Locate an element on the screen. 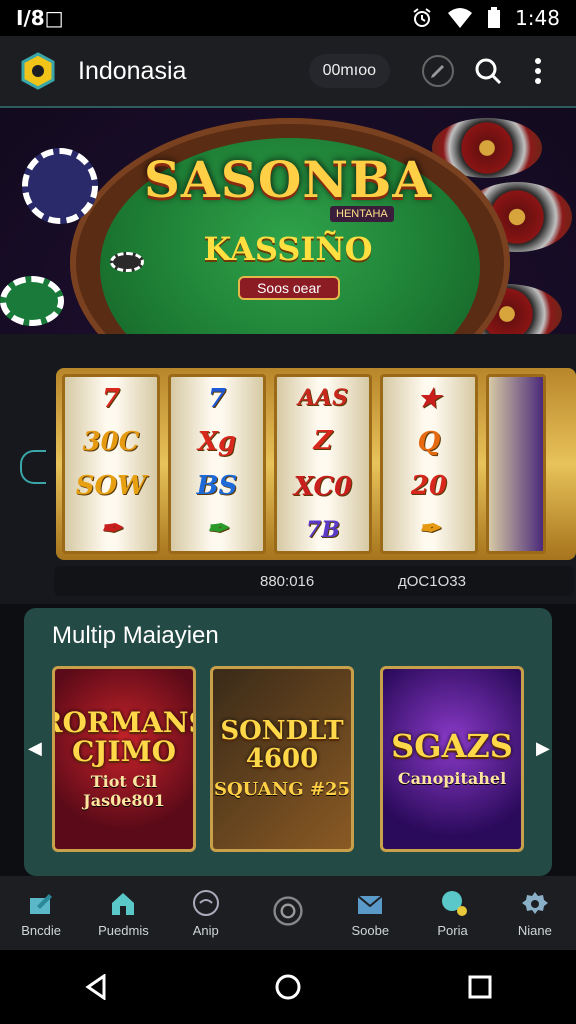 This screenshot has height=1024, width=576. status-left-text: I/8□ is located at coordinates (40, 18).